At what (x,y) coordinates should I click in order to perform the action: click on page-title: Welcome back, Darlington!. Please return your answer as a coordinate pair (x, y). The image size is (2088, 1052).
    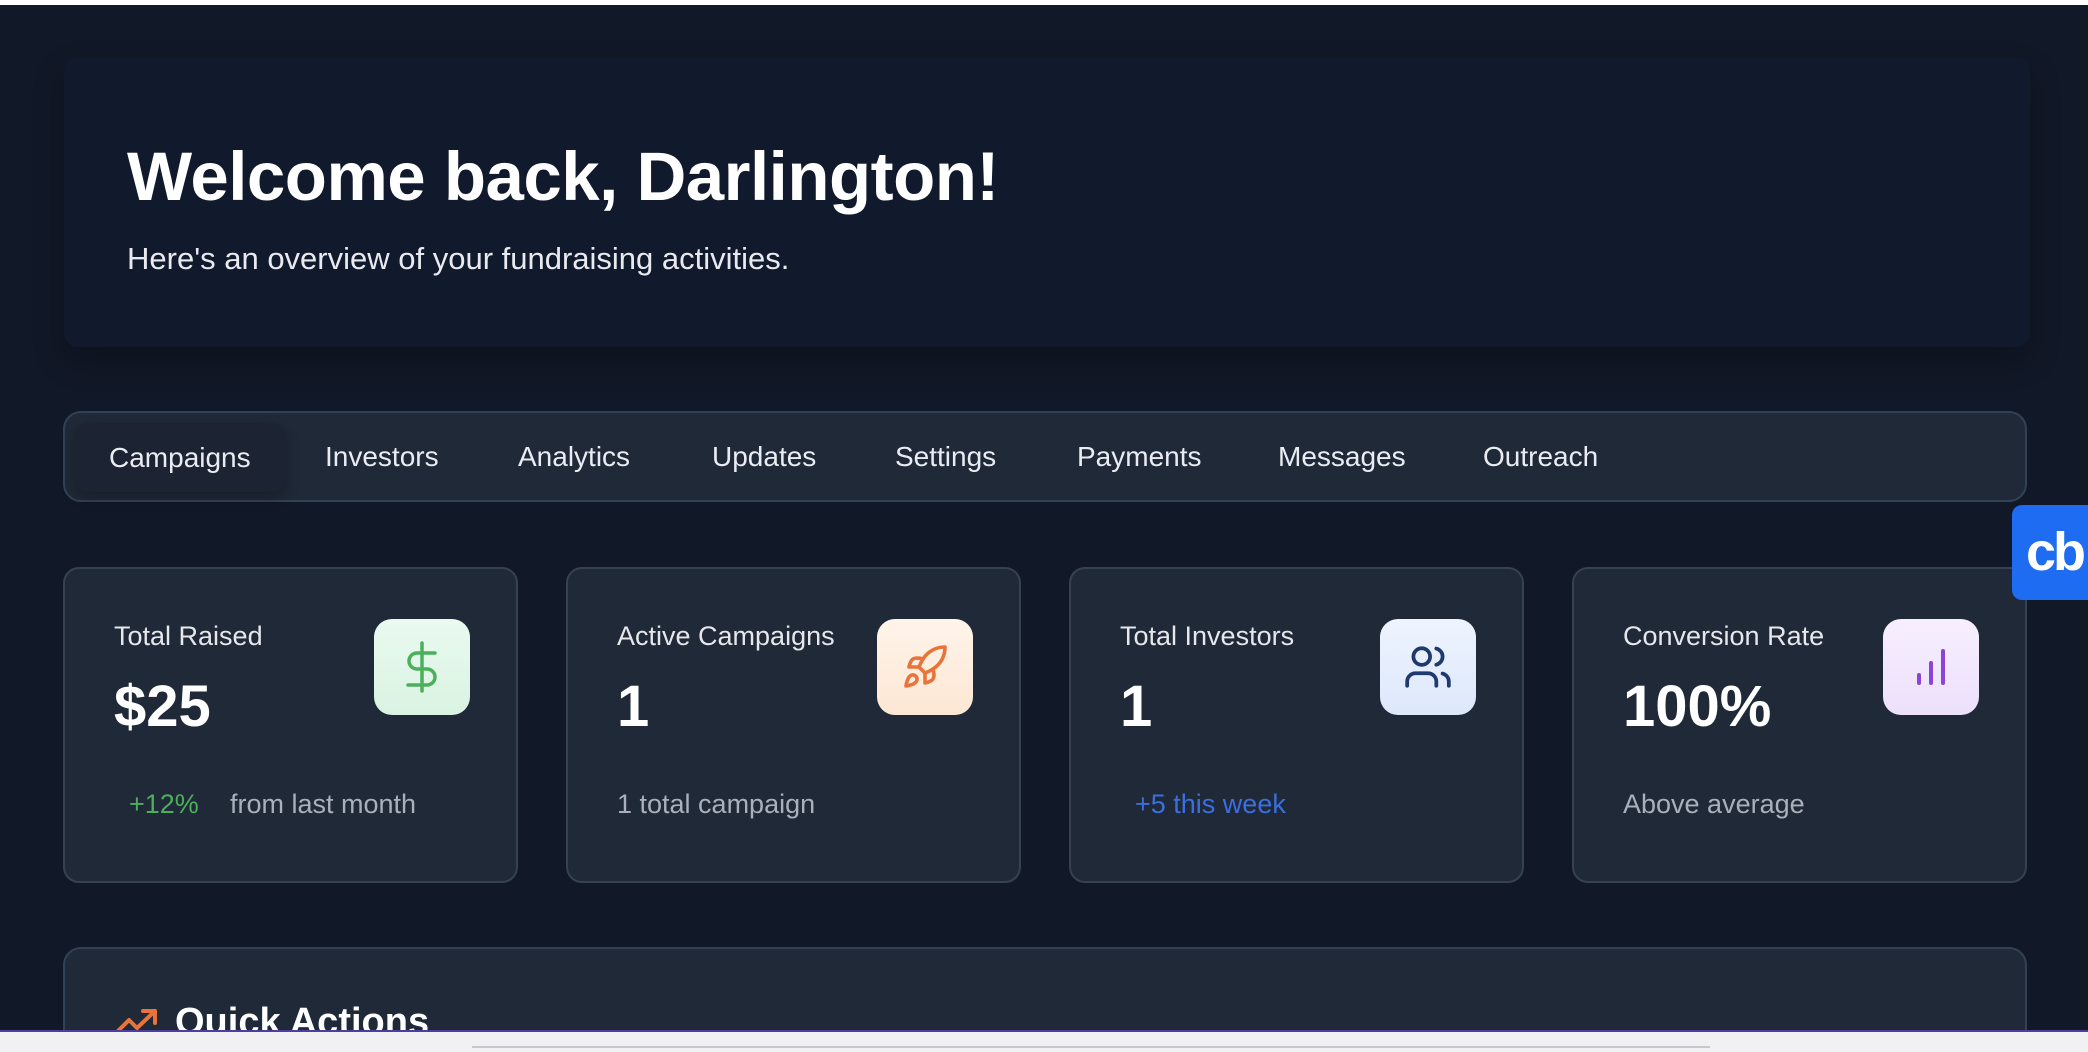
    Looking at the image, I should click on (563, 176).